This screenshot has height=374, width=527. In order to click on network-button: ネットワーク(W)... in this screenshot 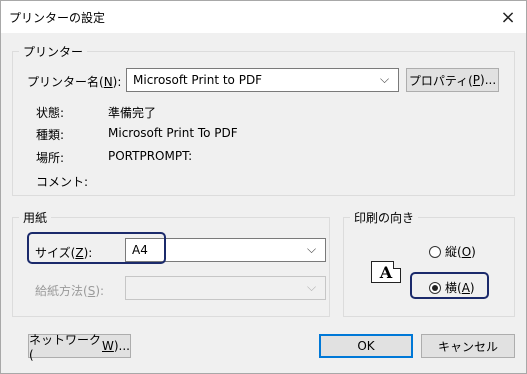, I will do `click(79, 347)`.